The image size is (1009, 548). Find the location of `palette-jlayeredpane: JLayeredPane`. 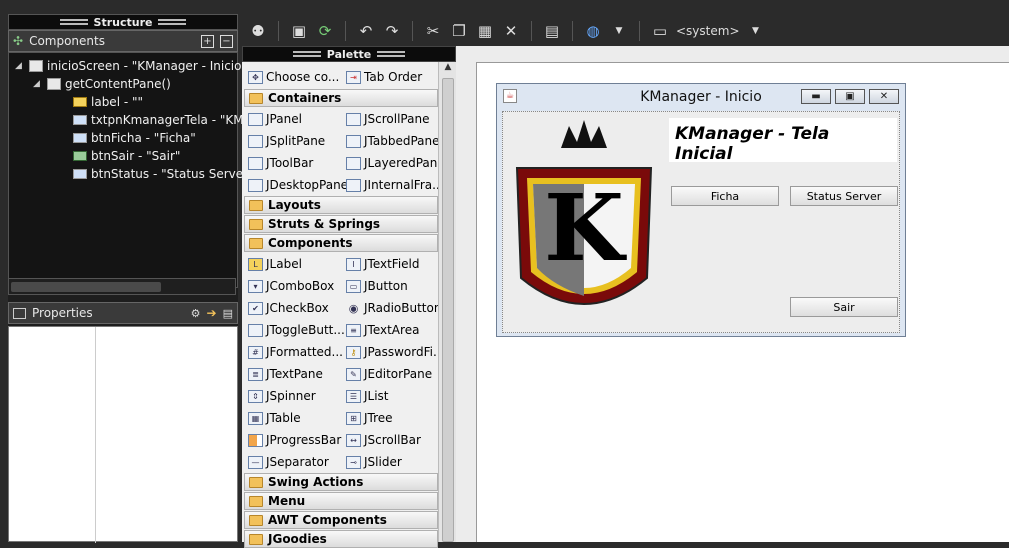

palette-jlayeredpane: JLayeredPane is located at coordinates (395, 163).